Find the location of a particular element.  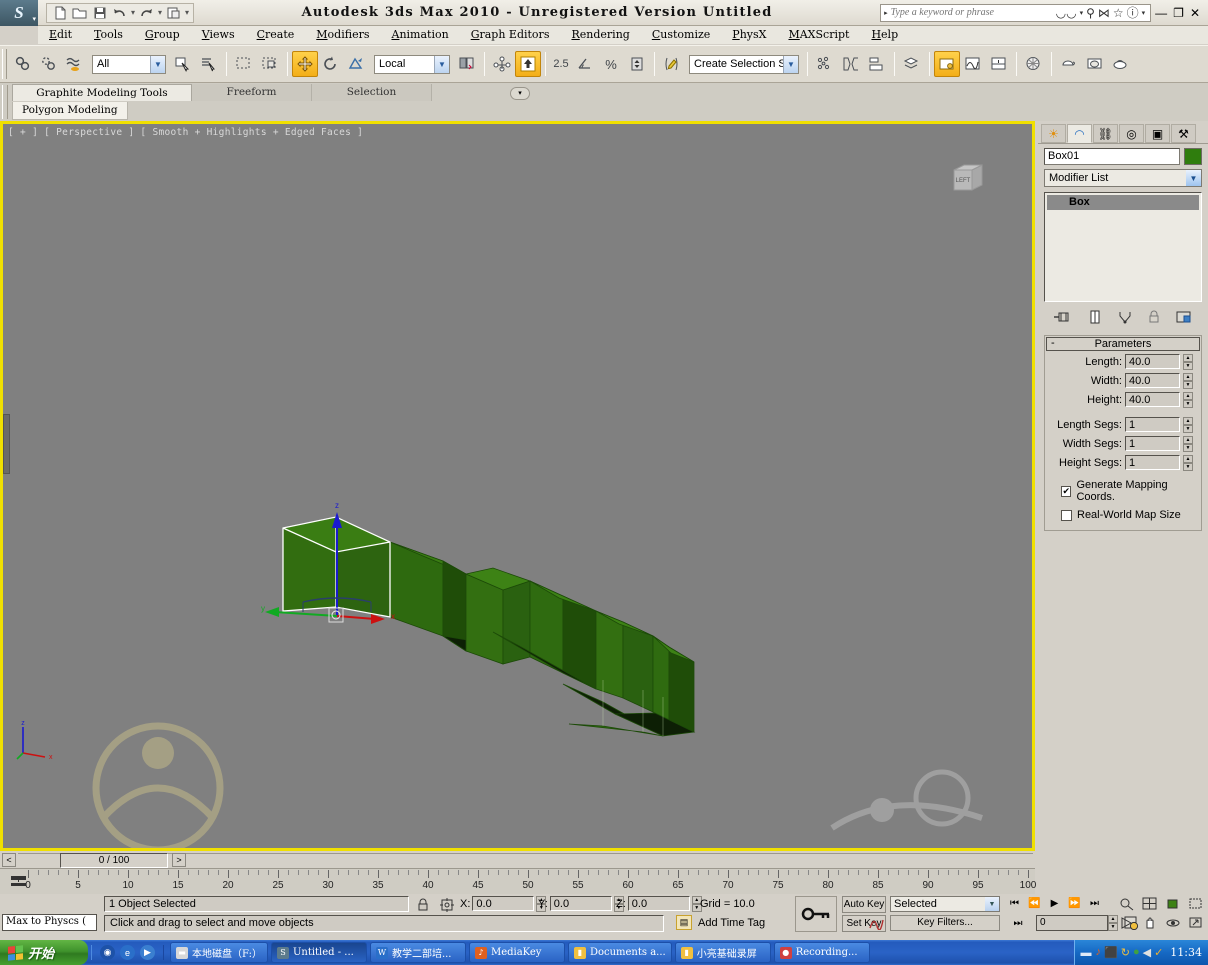

selection-lock-toggle-icon is located at coordinates (423, 904).